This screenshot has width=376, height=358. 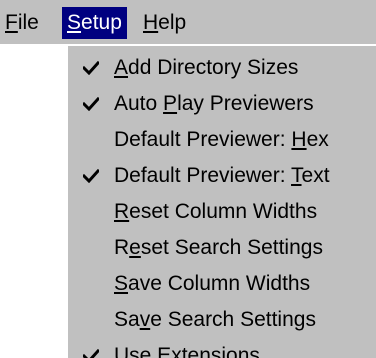 I want to click on menu-item-label: Add Directory Sizes, so click(x=206, y=68).